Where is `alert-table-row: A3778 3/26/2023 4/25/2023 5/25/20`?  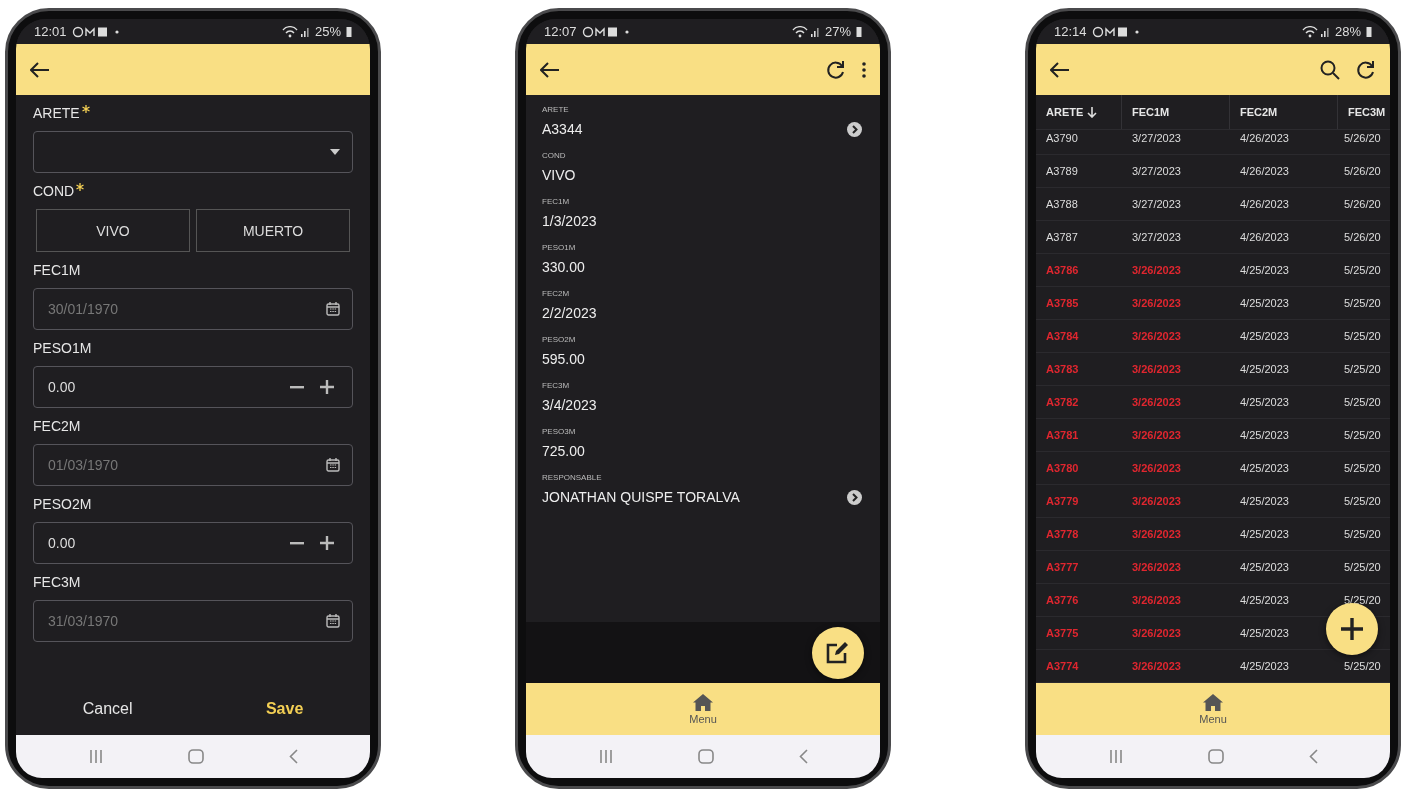
alert-table-row: A3778 3/26/2023 4/25/2023 5/25/20 is located at coordinates (1213, 534).